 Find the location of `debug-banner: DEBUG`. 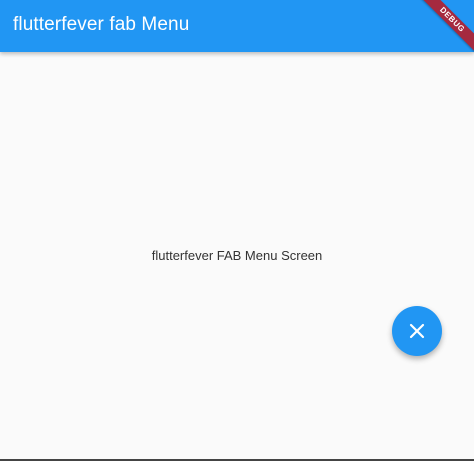

debug-banner: DEBUG is located at coordinates (434, 40).